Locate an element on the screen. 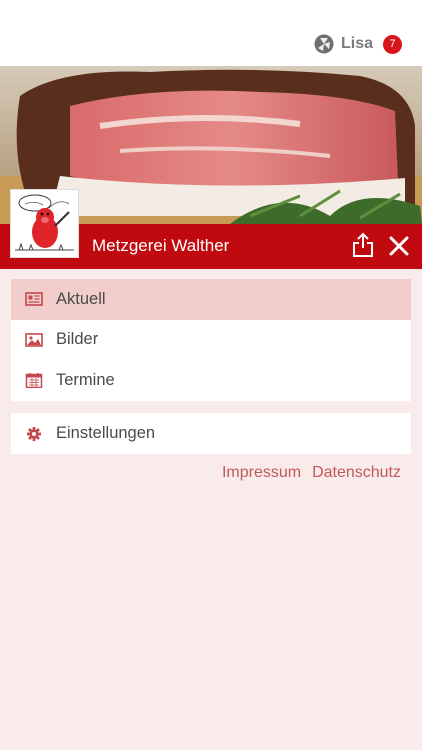  menu-label-aktuell: Aktuell is located at coordinates (81, 298).